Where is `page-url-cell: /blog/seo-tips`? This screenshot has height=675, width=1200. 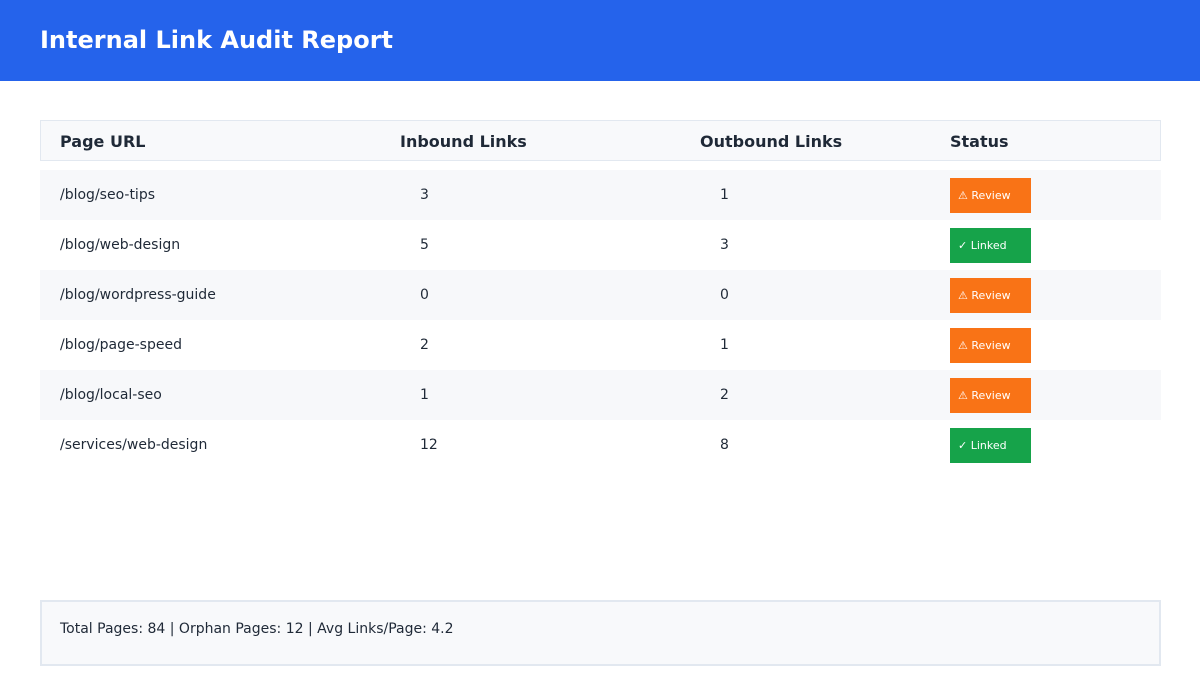 page-url-cell: /blog/seo-tips is located at coordinates (108, 195).